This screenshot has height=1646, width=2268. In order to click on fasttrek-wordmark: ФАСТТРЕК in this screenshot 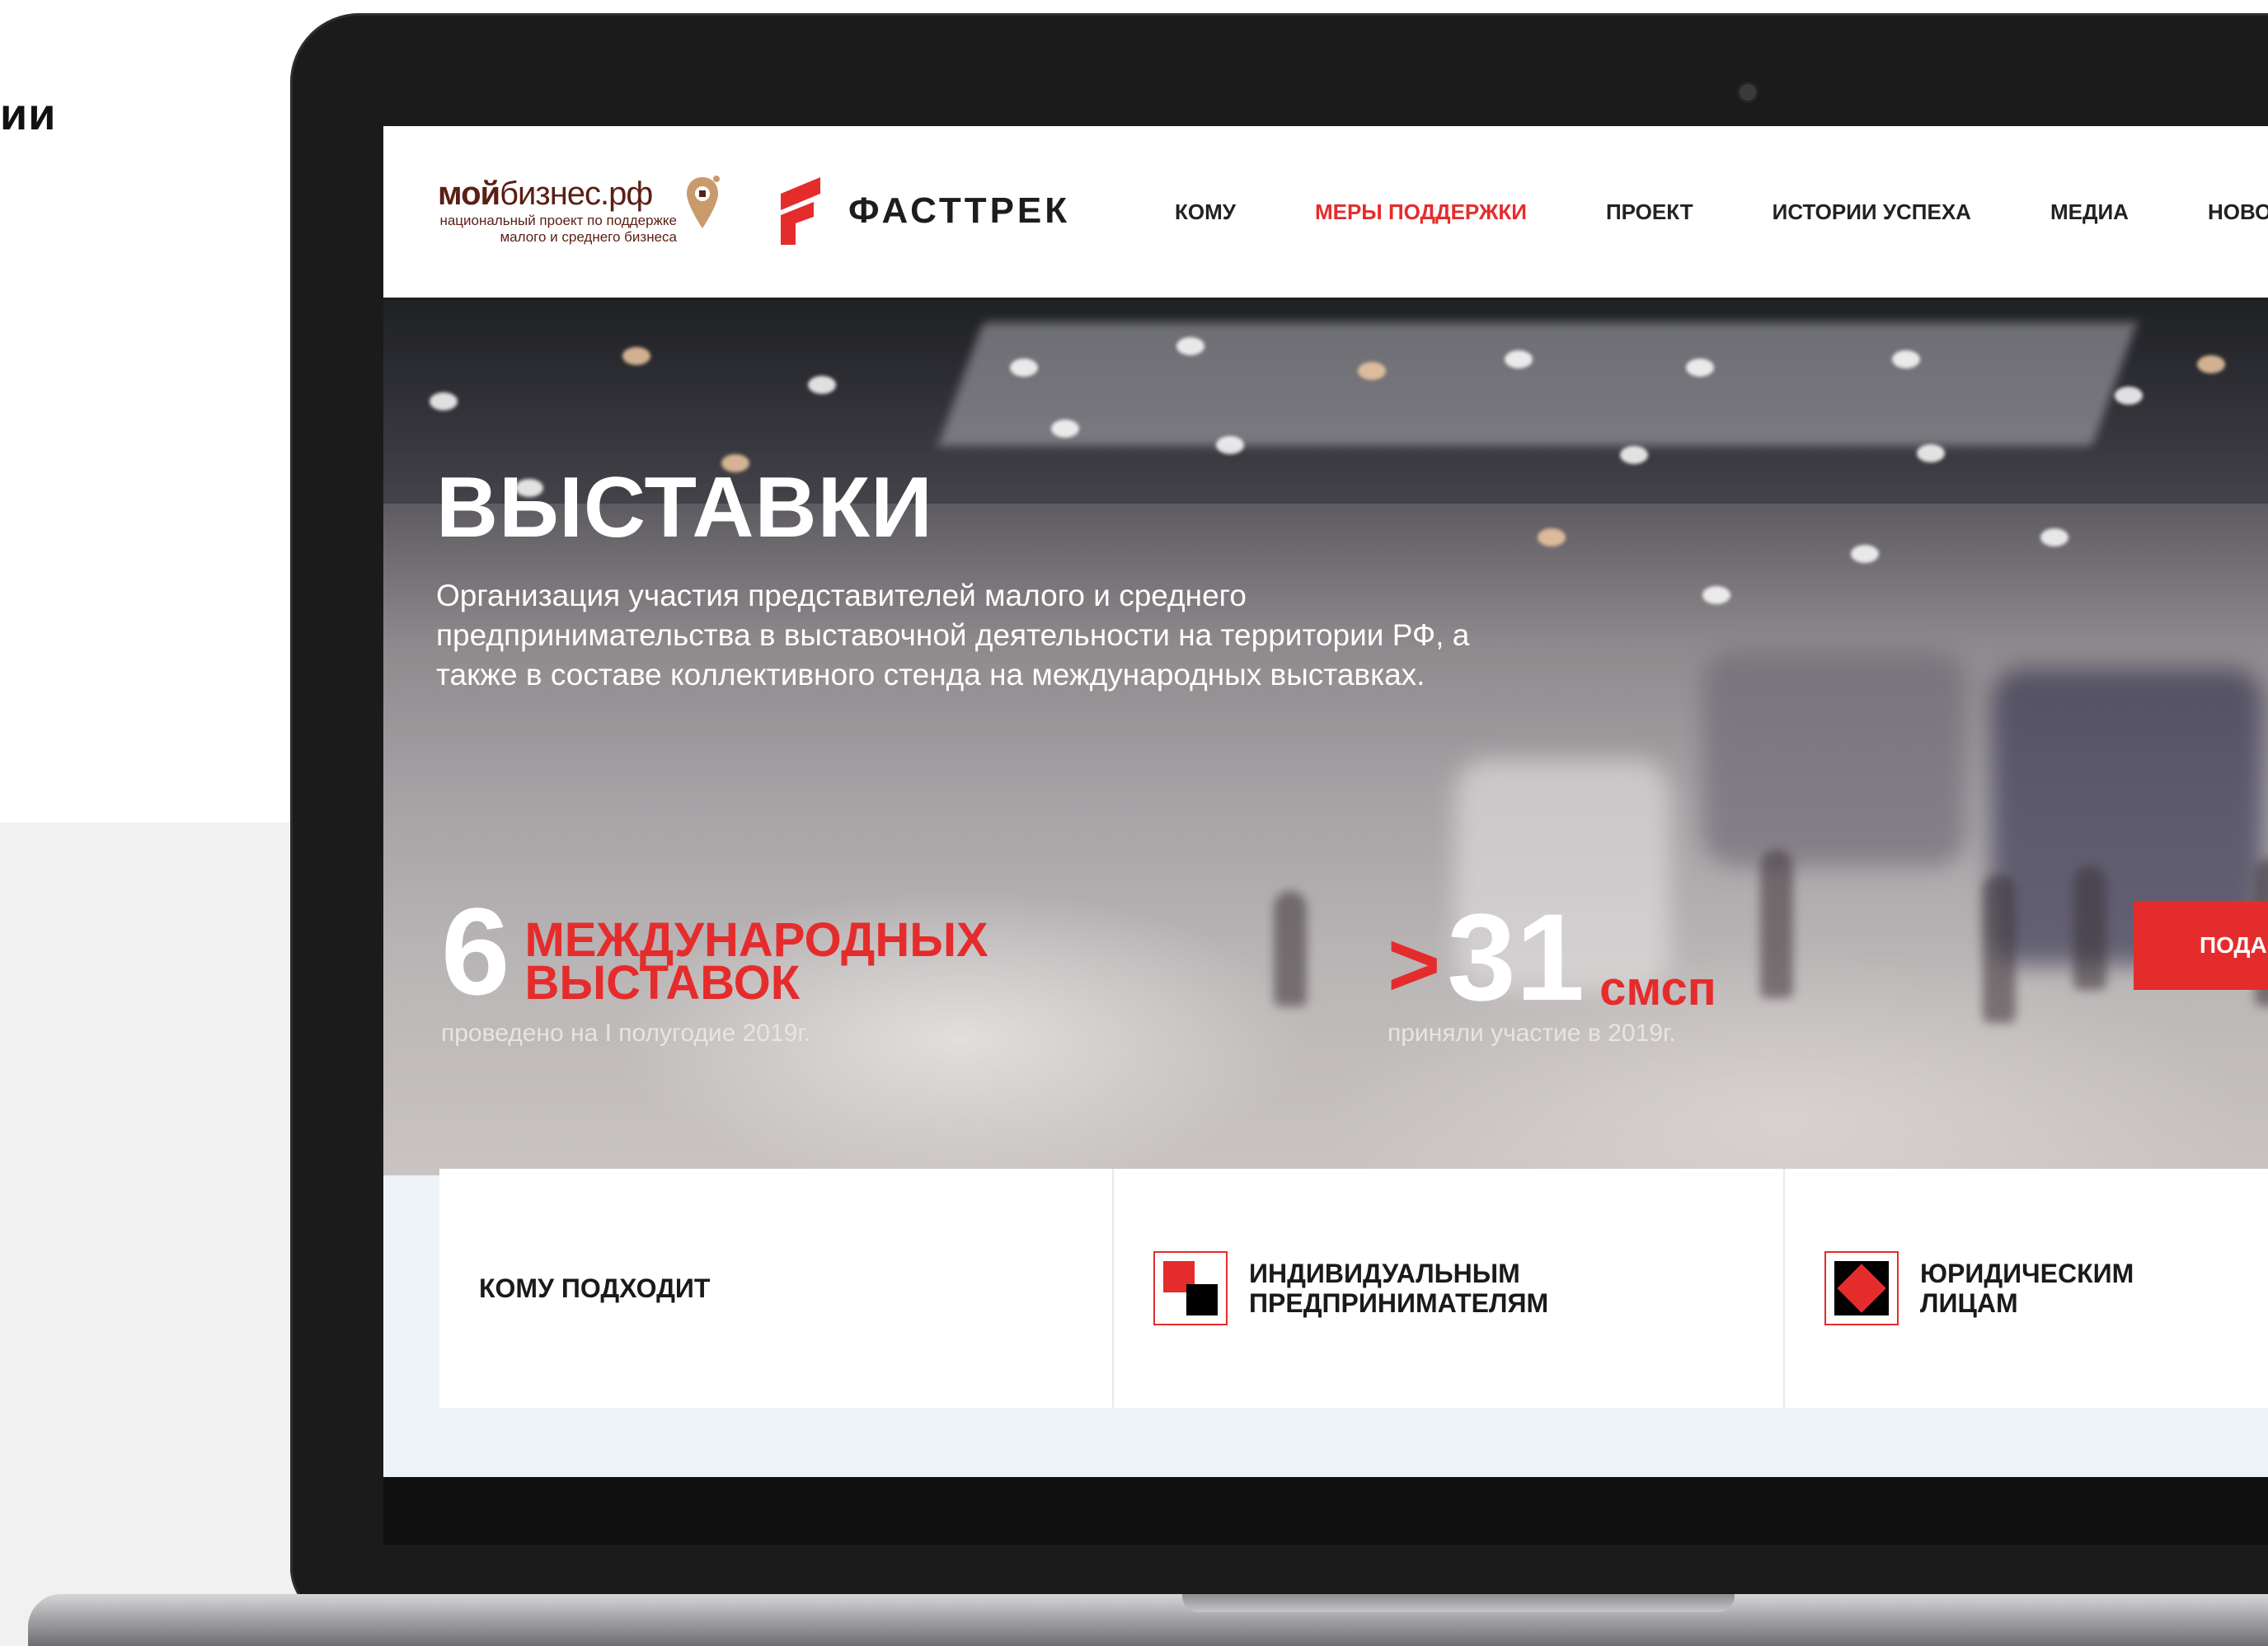, I will do `click(960, 210)`.